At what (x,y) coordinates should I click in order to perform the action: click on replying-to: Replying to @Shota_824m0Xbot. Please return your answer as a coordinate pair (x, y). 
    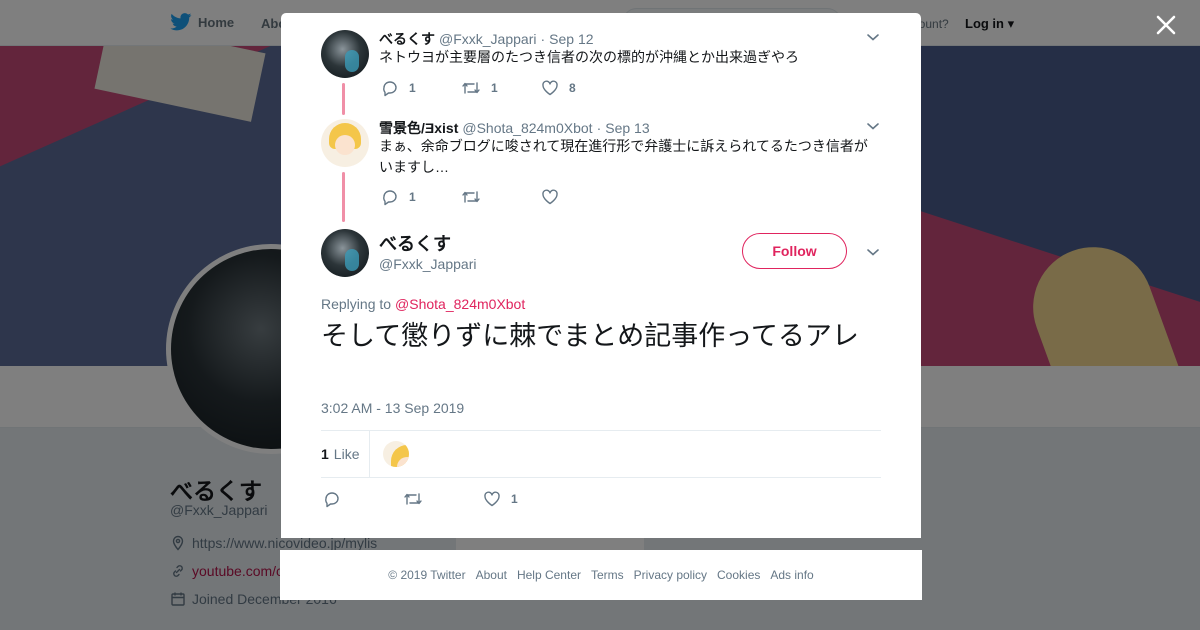
    Looking at the image, I should click on (423, 304).